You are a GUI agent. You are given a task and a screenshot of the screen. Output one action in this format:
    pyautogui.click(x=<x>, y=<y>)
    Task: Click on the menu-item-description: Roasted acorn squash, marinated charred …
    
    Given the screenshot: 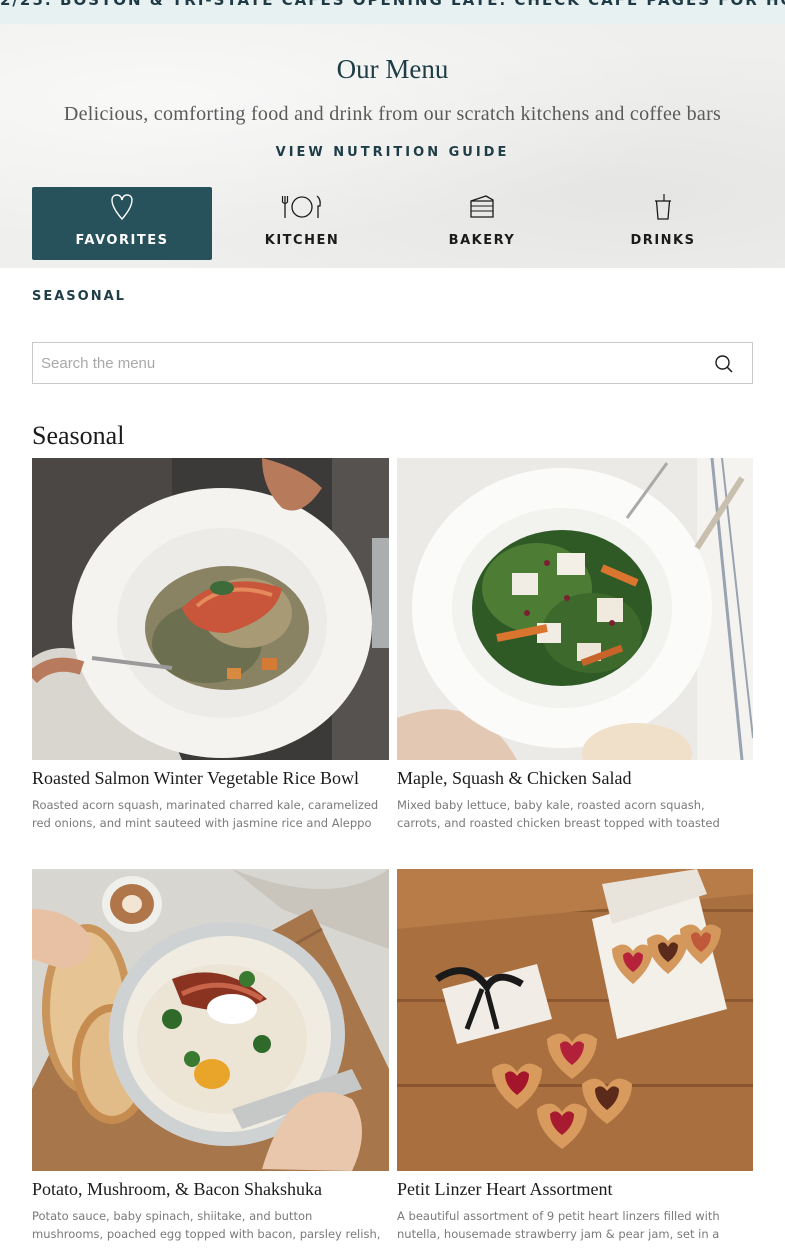 What is the action you would take?
    pyautogui.click(x=205, y=814)
    